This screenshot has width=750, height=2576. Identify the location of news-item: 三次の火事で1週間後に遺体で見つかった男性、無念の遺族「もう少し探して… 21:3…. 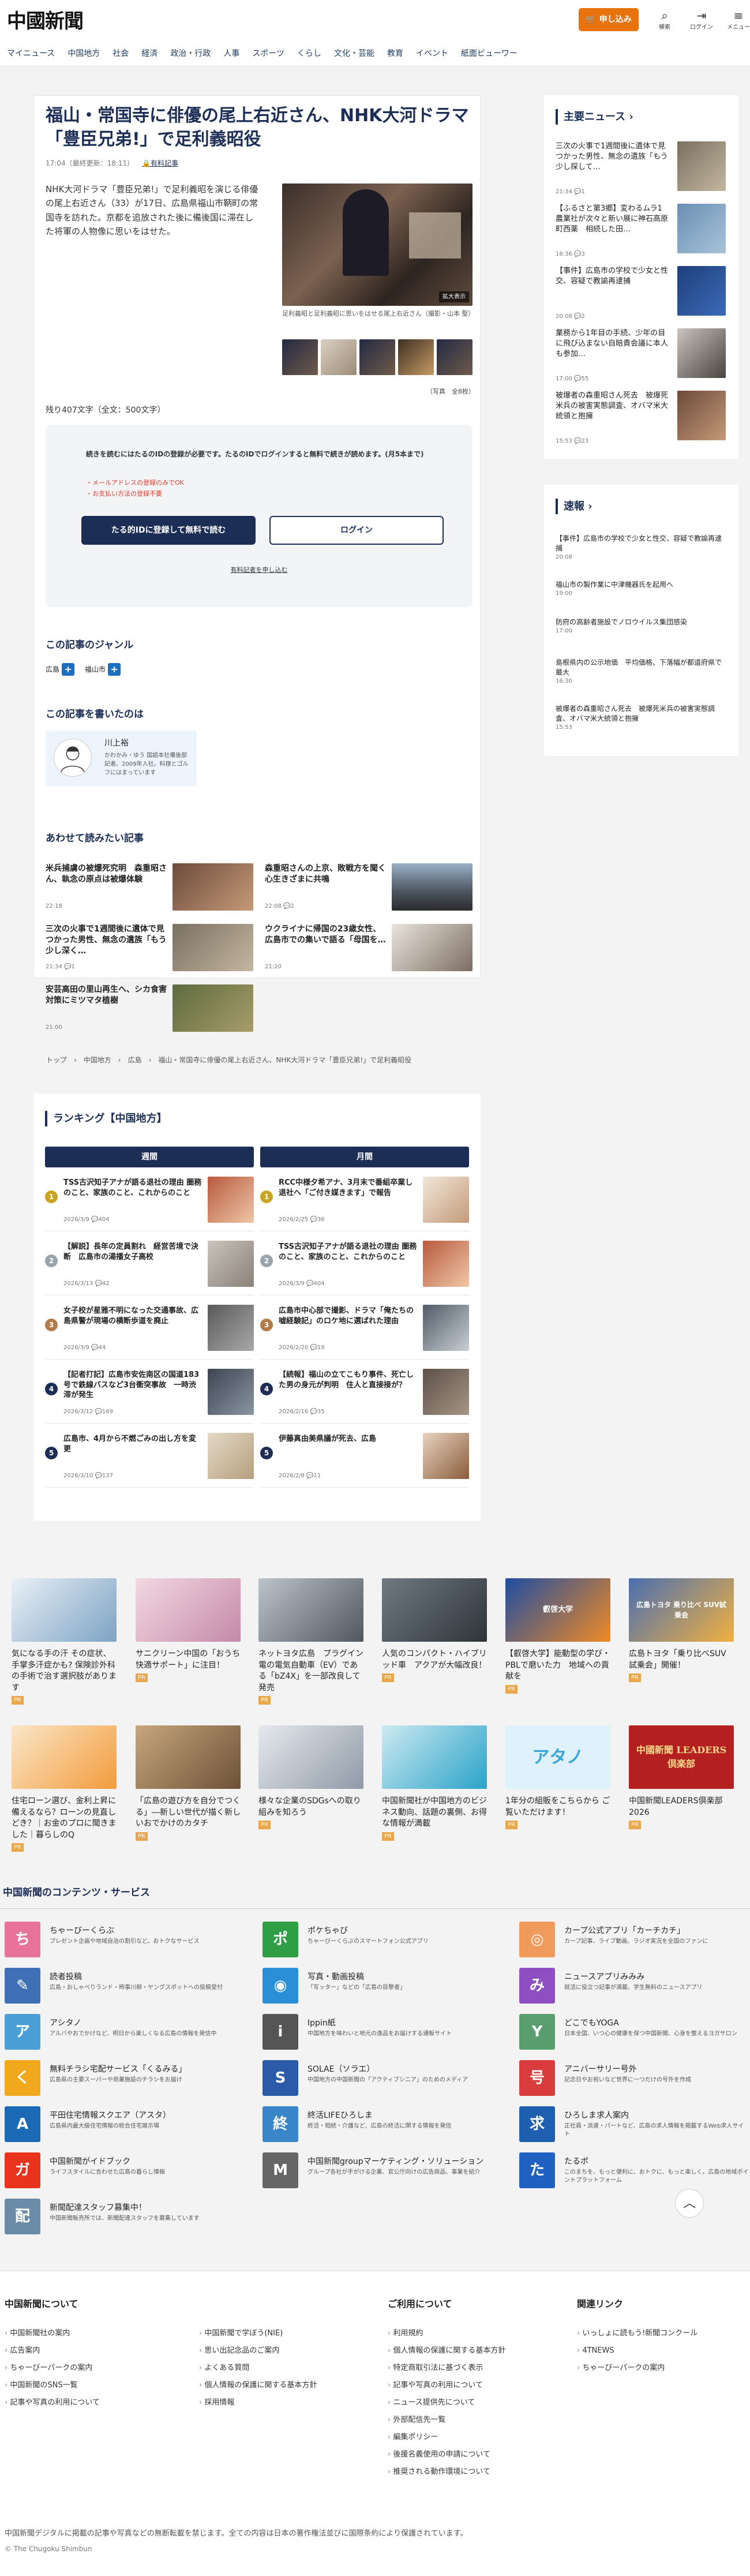
(641, 171).